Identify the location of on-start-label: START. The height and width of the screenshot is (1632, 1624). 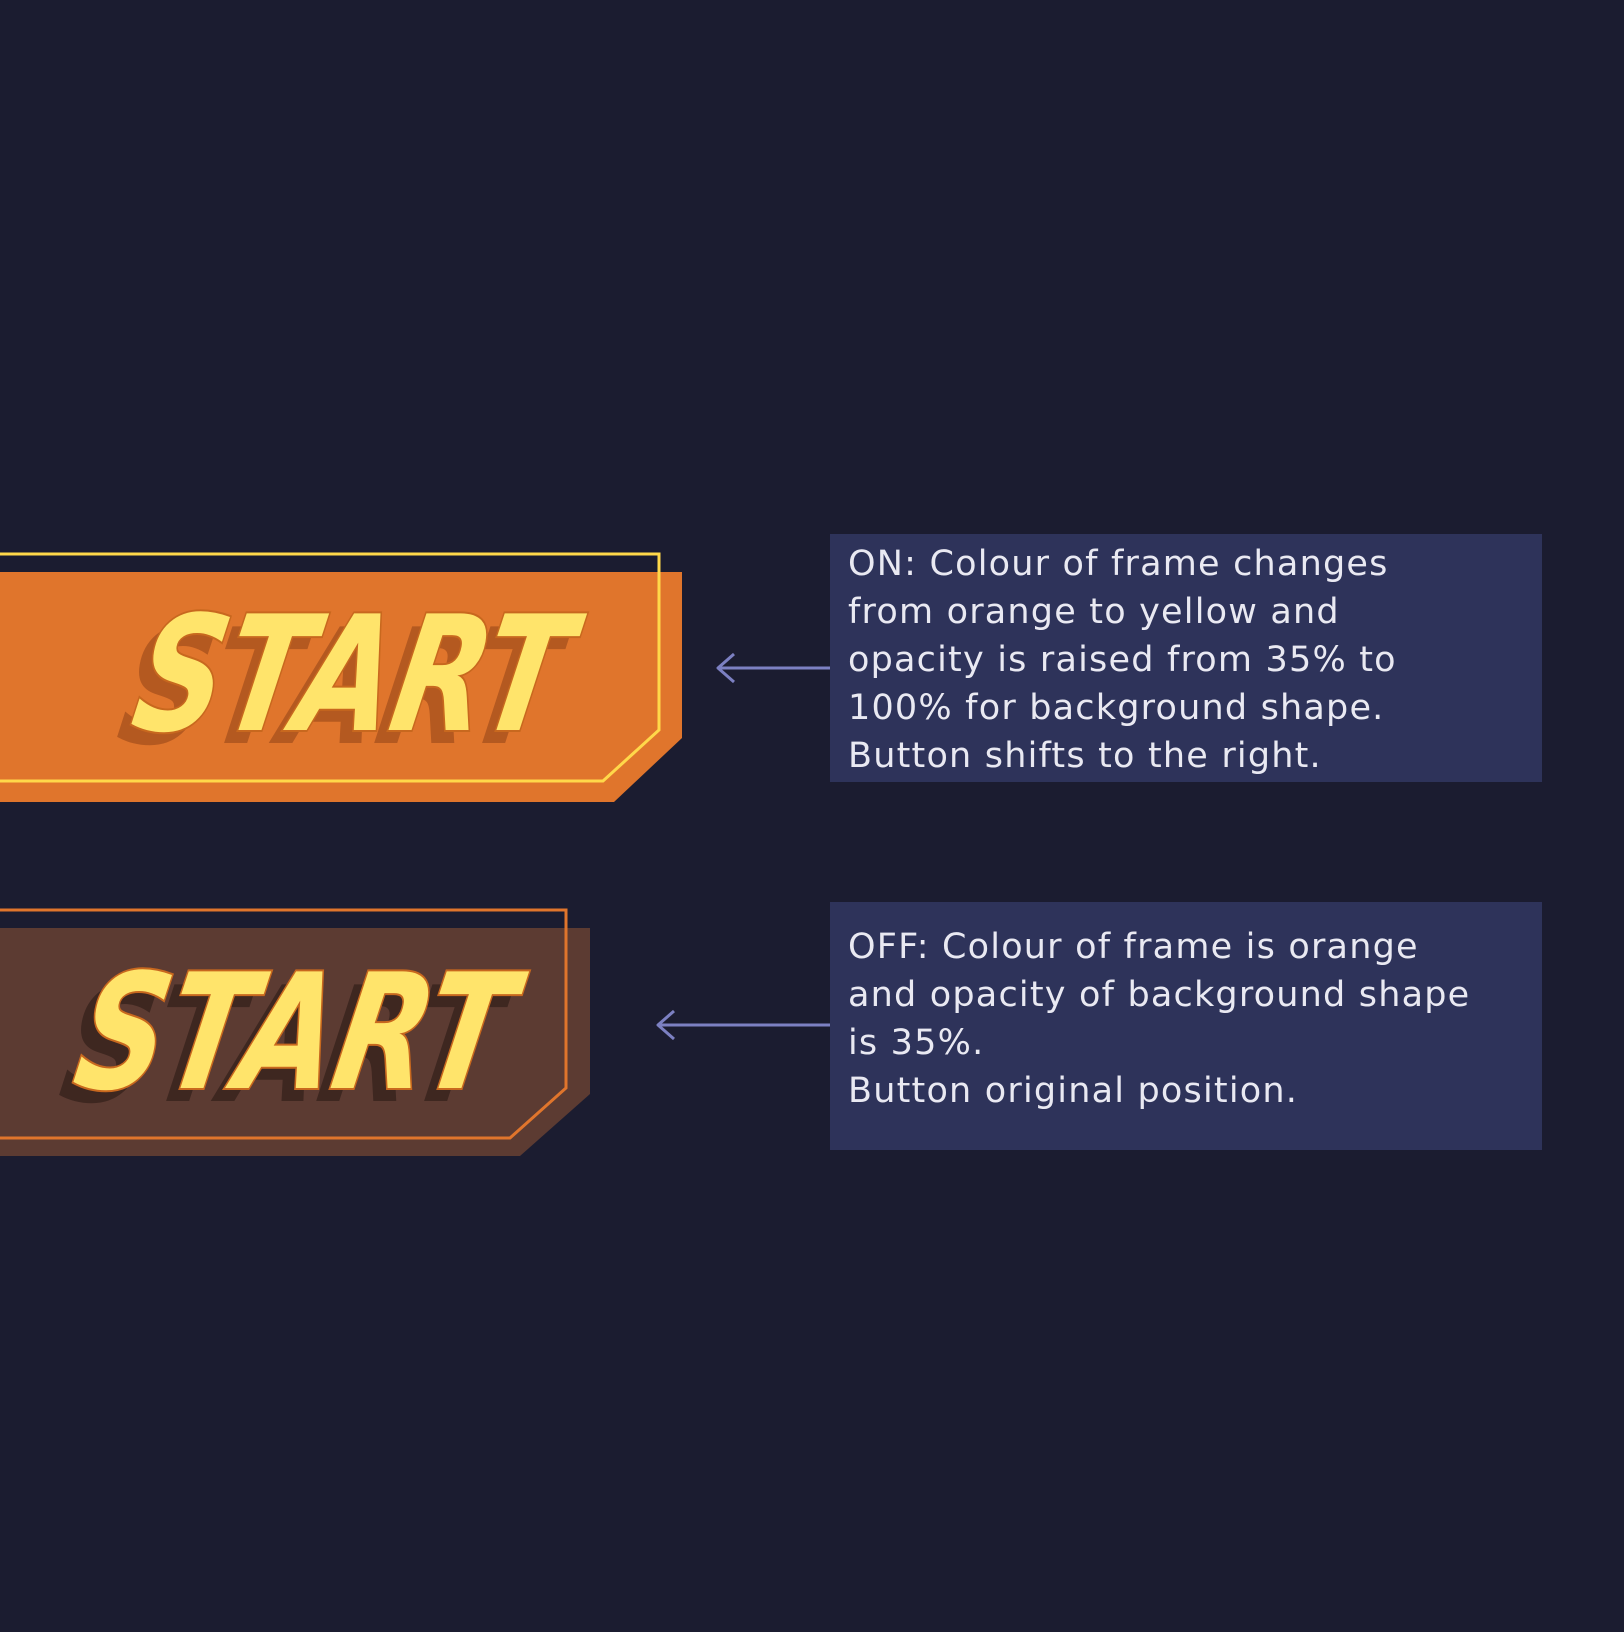
(357, 675).